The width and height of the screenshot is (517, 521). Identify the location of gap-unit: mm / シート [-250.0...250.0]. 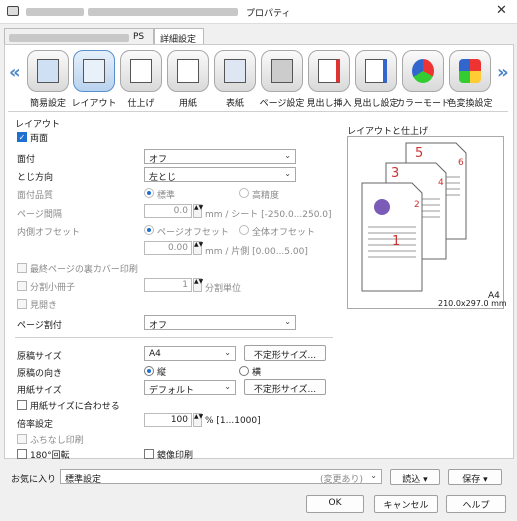
(268, 215).